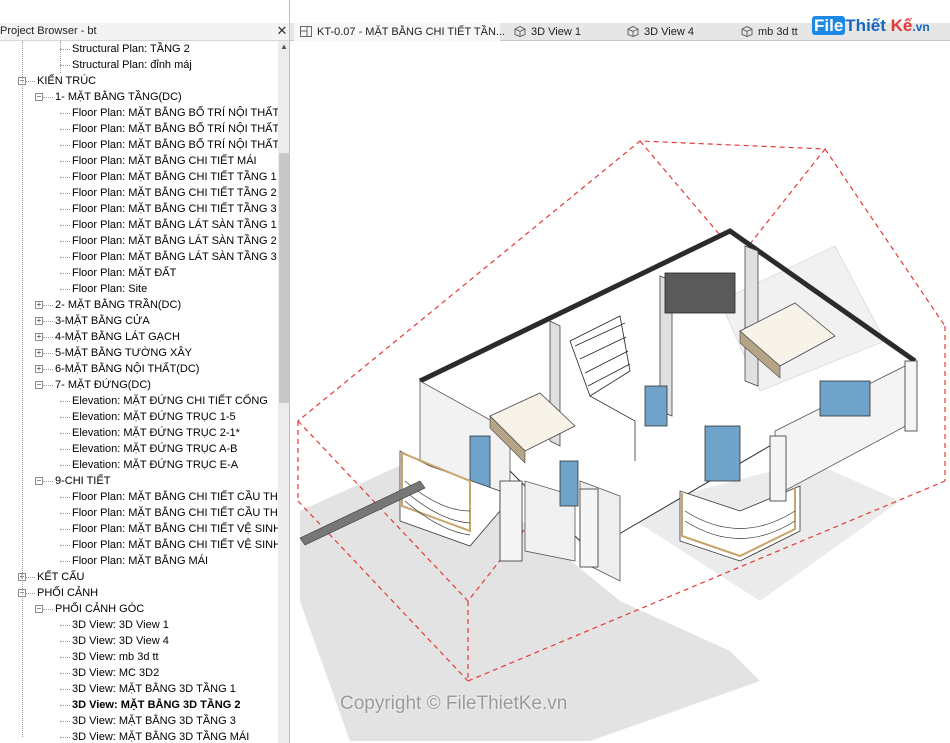 Image resolution: width=950 pixels, height=743 pixels. I want to click on tree-group: KẾT CẤU, so click(60, 577).